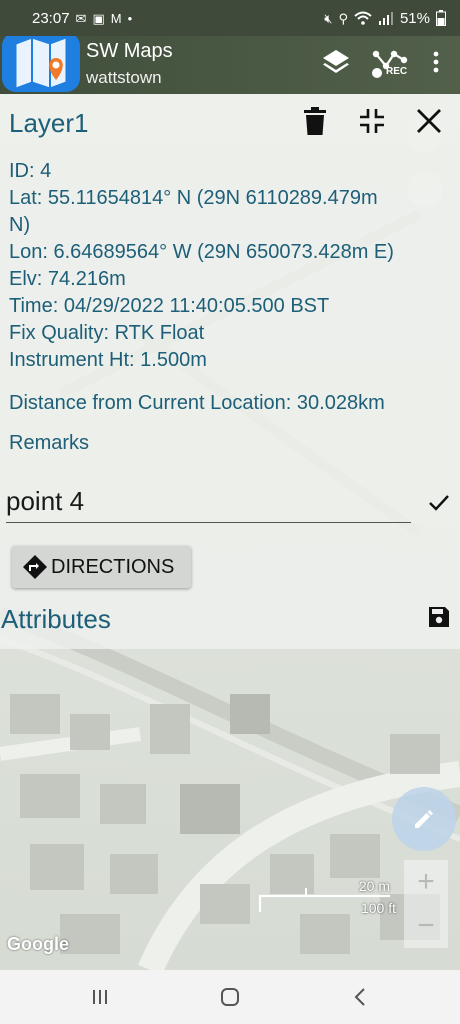  Describe the element at coordinates (230, 18) in the screenshot. I see `status-bar: 23:07 ✉ ▣ M • 🔇︎ ⚲ 51%` at that location.